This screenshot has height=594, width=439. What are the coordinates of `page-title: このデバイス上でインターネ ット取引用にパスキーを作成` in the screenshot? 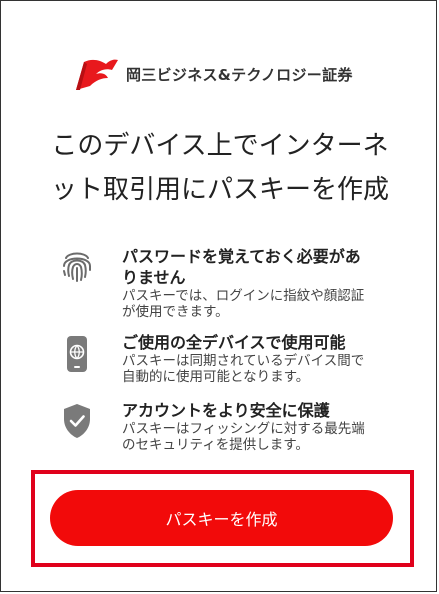 It's located at (220, 168).